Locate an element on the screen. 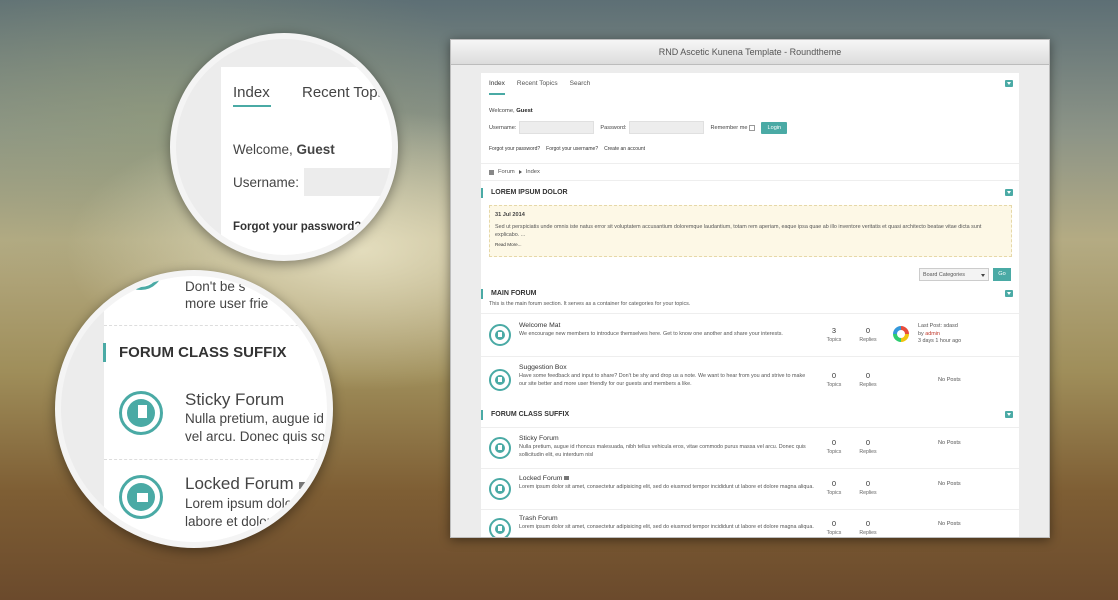  zoom-top-line-1: Don't be s is located at coordinates (215, 286).